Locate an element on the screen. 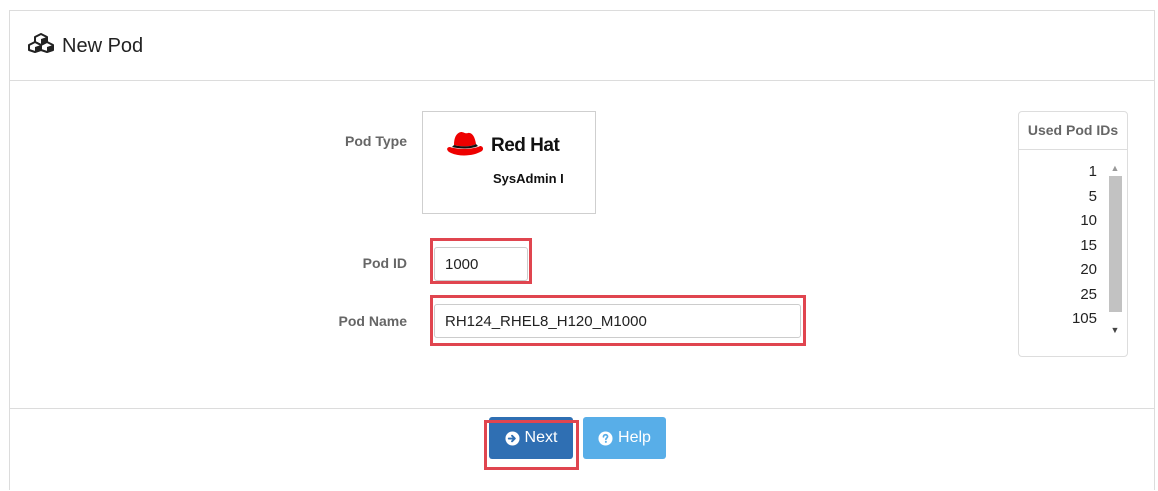 The height and width of the screenshot is (491, 1158). help-button-label: Help is located at coordinates (634, 437).